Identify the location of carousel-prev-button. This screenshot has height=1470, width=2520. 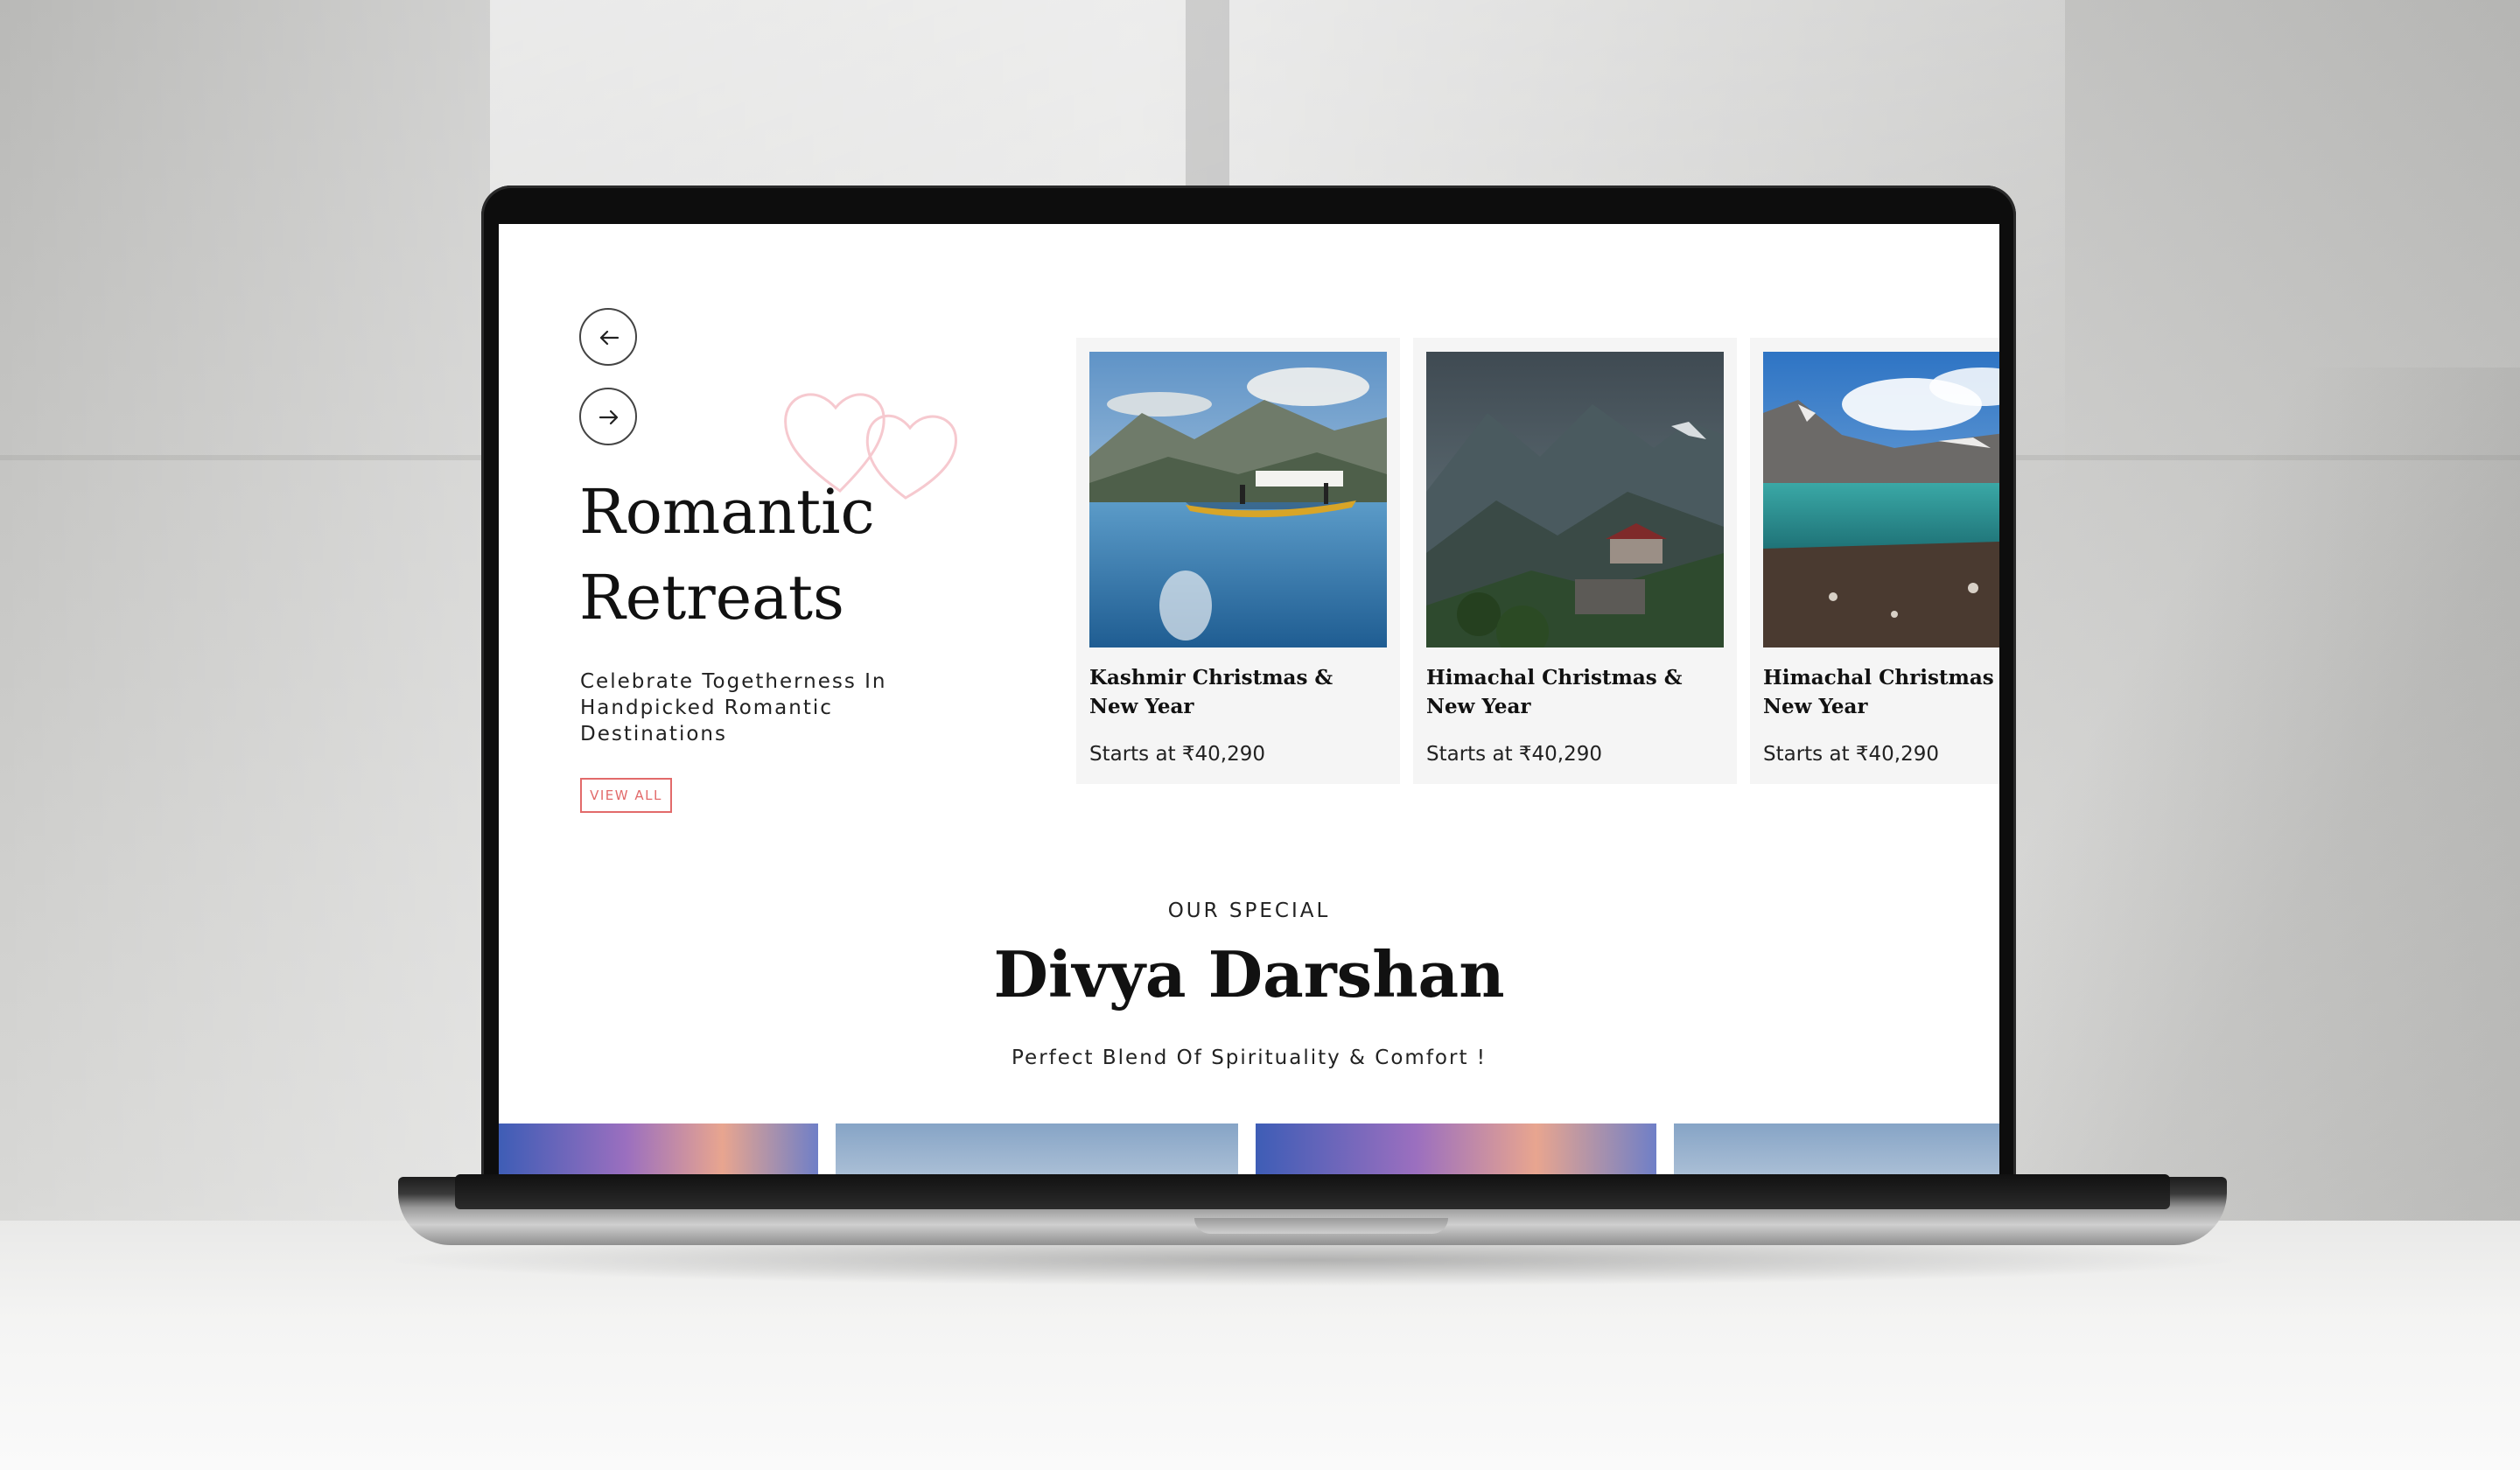
(608, 337).